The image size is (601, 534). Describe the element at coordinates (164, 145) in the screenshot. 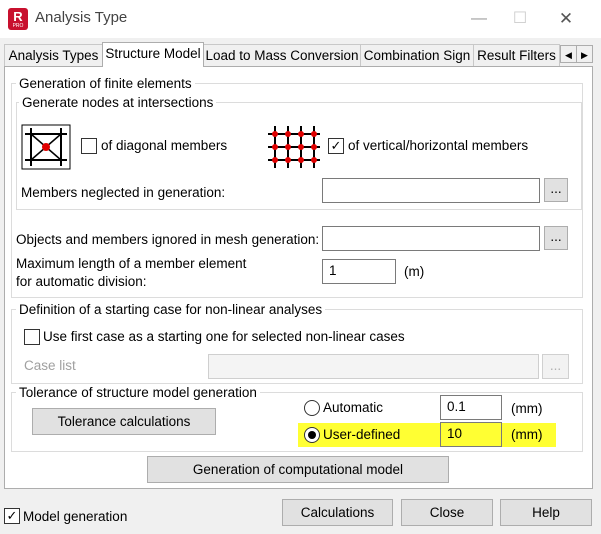

I see `diagonal-members-label: of diagonal members` at that location.